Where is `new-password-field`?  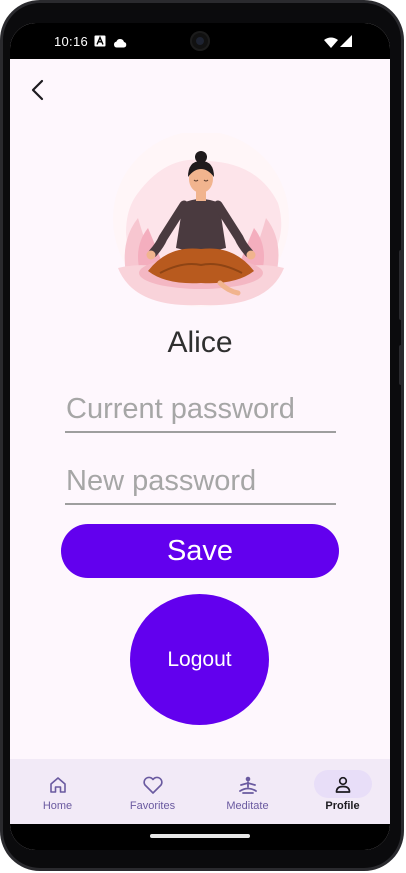 new-password-field is located at coordinates (200, 482).